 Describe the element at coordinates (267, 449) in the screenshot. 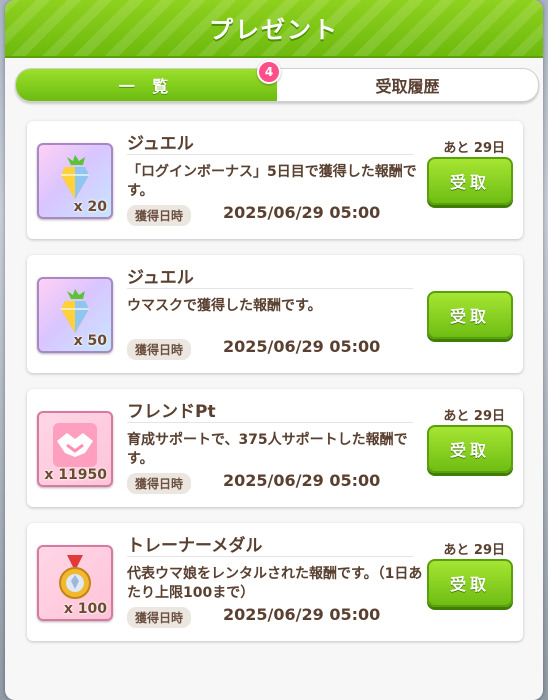

I see `item-description: 育成サポートで、375人サポートした報酬です。` at that location.